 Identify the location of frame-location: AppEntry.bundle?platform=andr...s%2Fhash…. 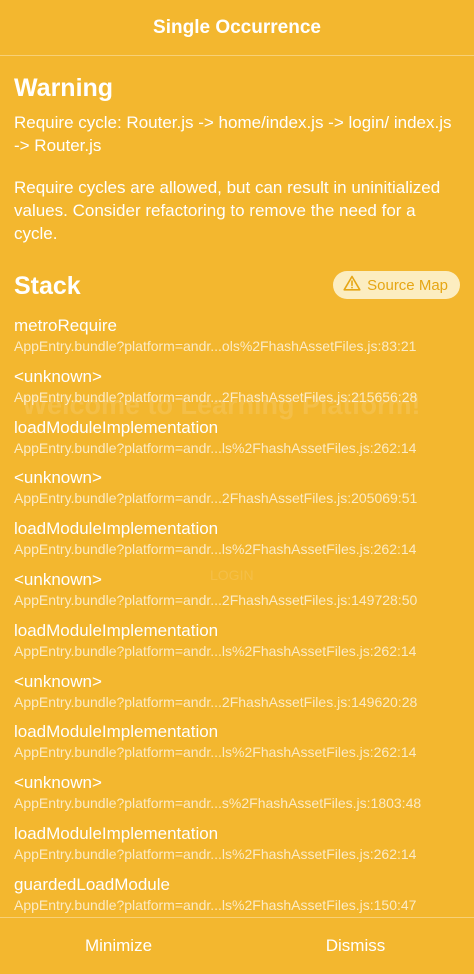
(218, 803).